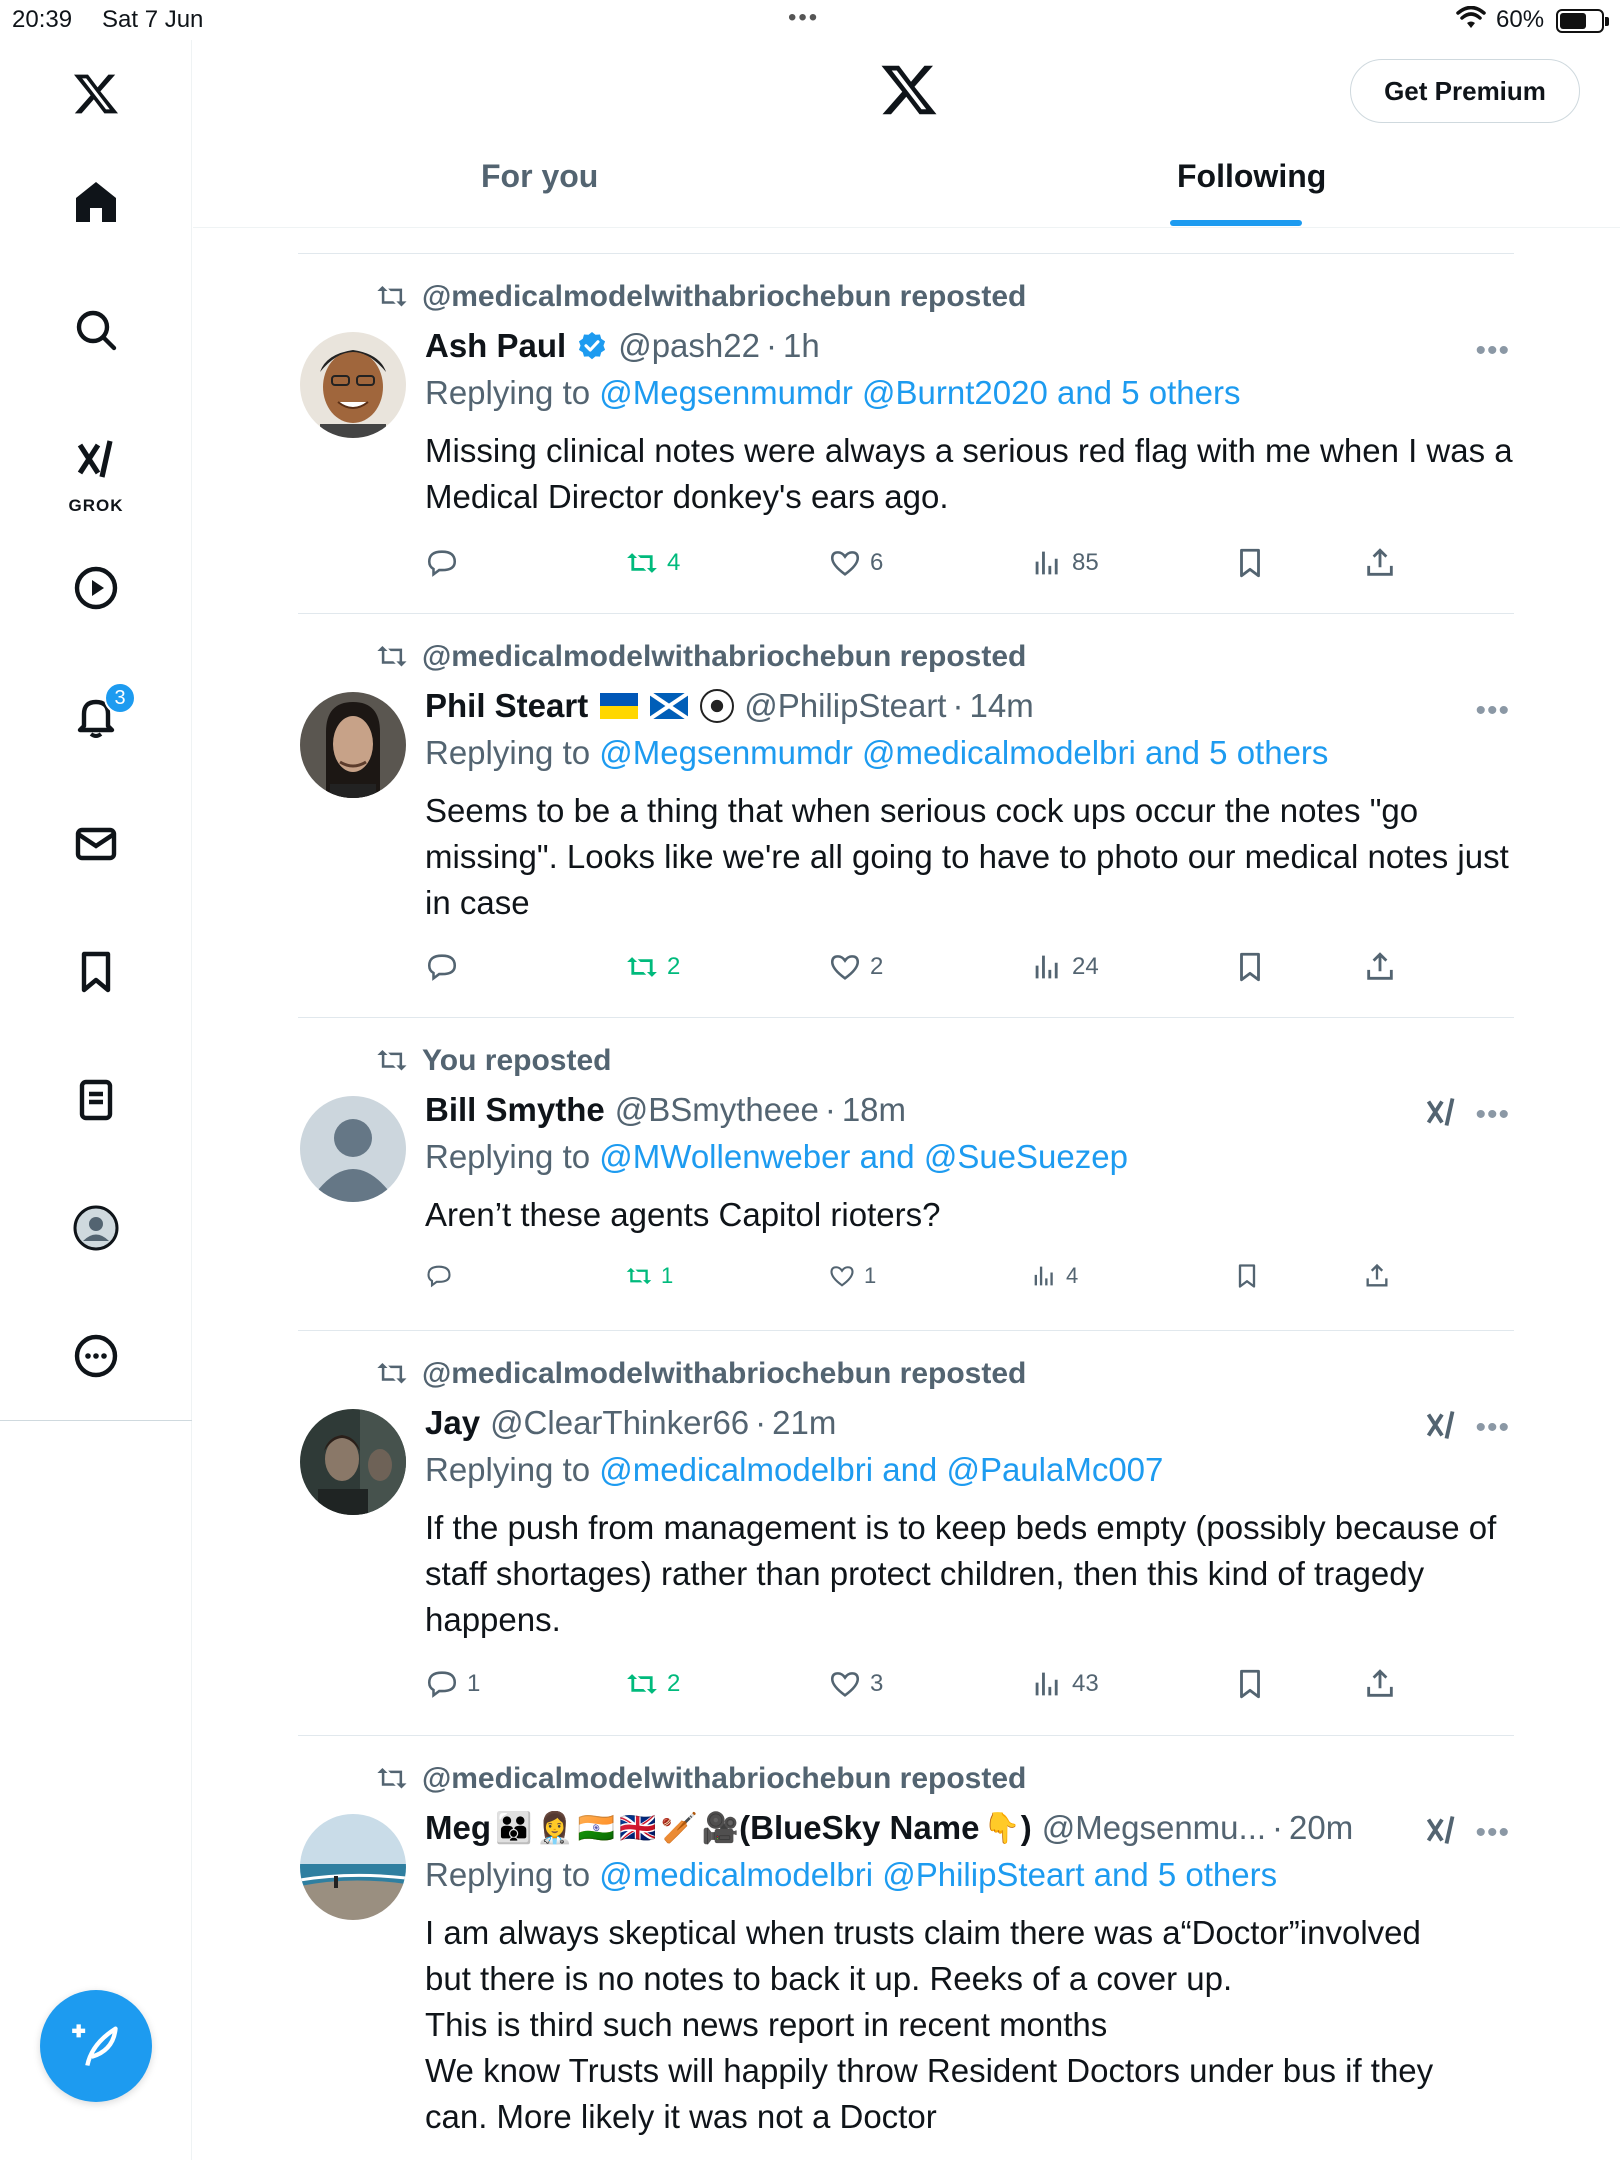 The height and width of the screenshot is (2160, 1620). I want to click on tab-following: Following, so click(1251, 193).